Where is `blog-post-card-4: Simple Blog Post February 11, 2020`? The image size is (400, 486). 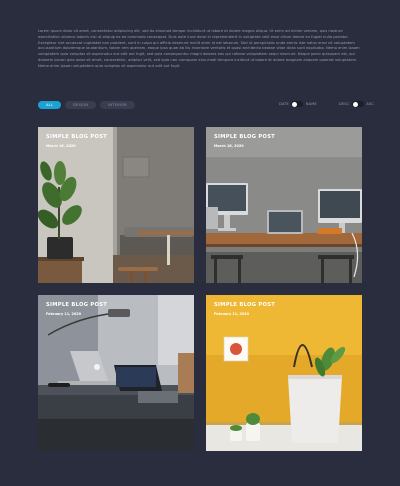
blog-post-card-4: Simple Blog Post February 11, 2020 is located at coordinates (284, 373).